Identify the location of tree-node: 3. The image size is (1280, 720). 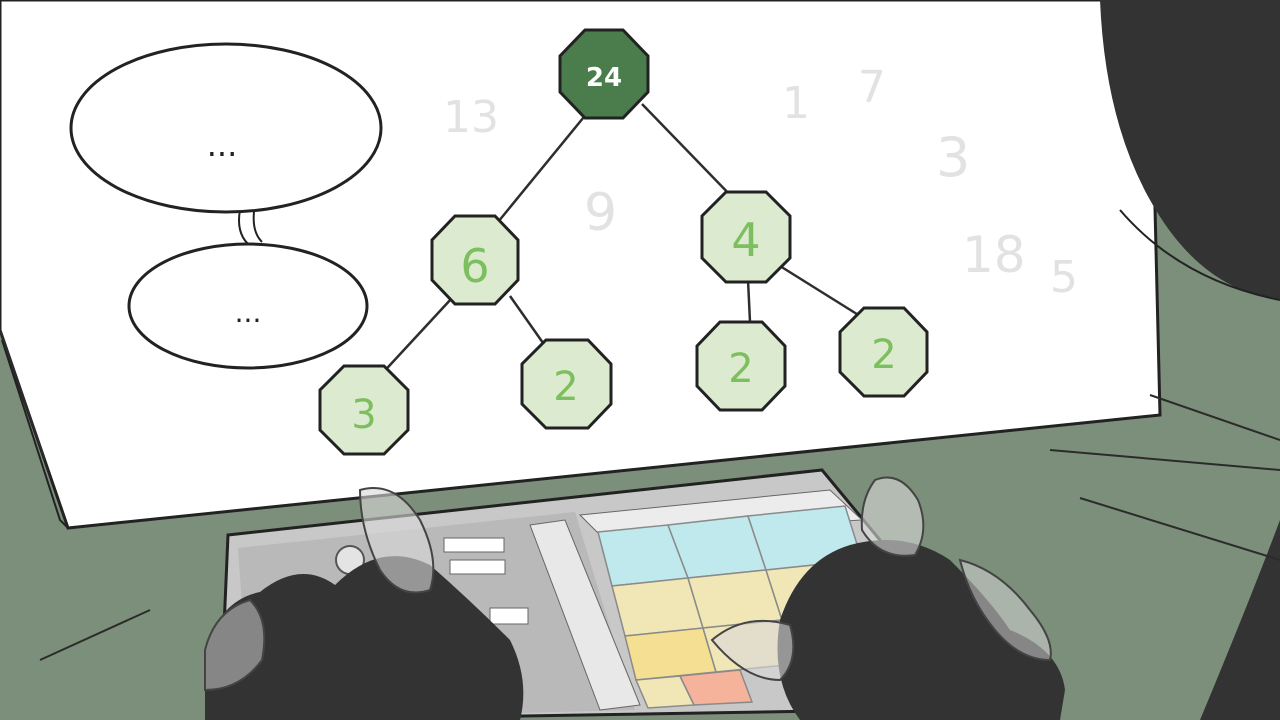
(364, 410).